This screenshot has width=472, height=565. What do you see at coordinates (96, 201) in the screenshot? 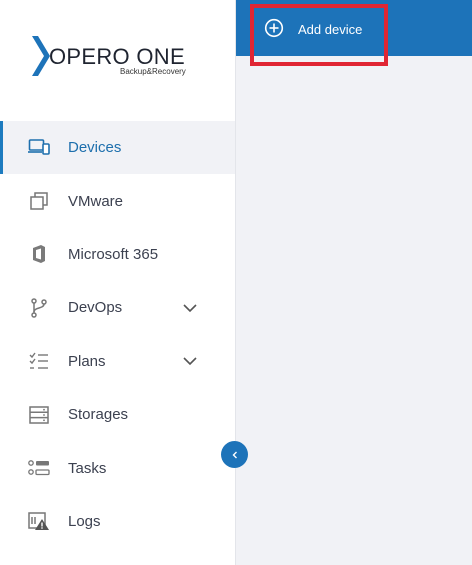
I see `sidebar-item-label: VMware` at bounding box center [96, 201].